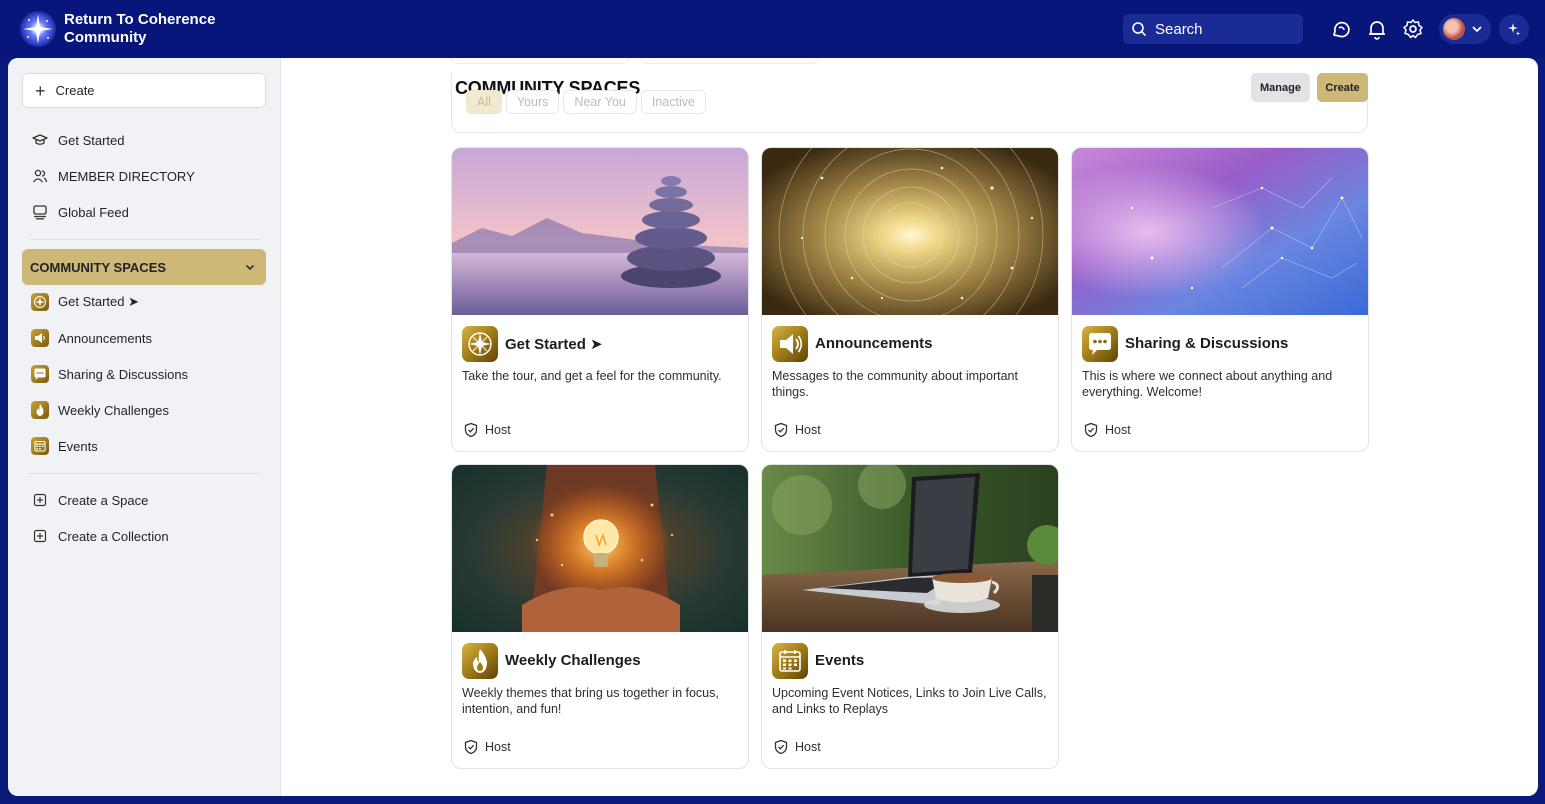  I want to click on sidebar-item-member-directory: MEMBER DIRECTORY, so click(112, 176).